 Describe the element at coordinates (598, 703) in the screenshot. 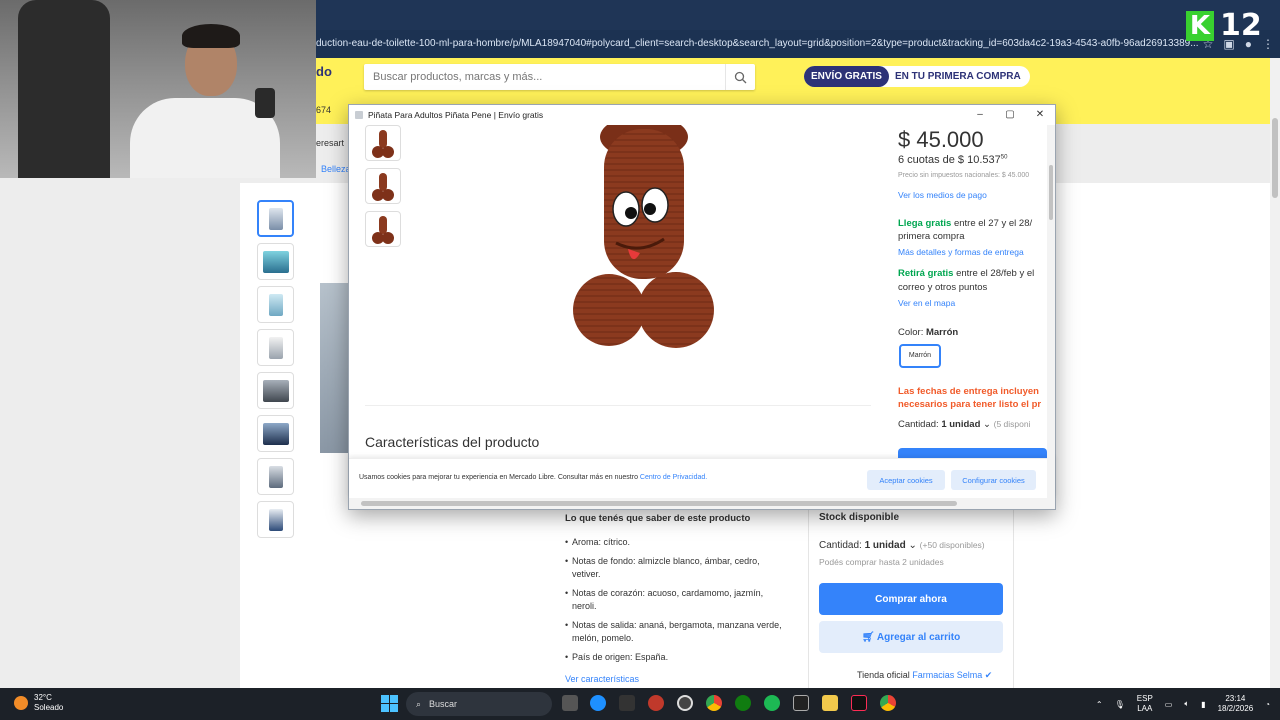

I see `edge-icon` at that location.